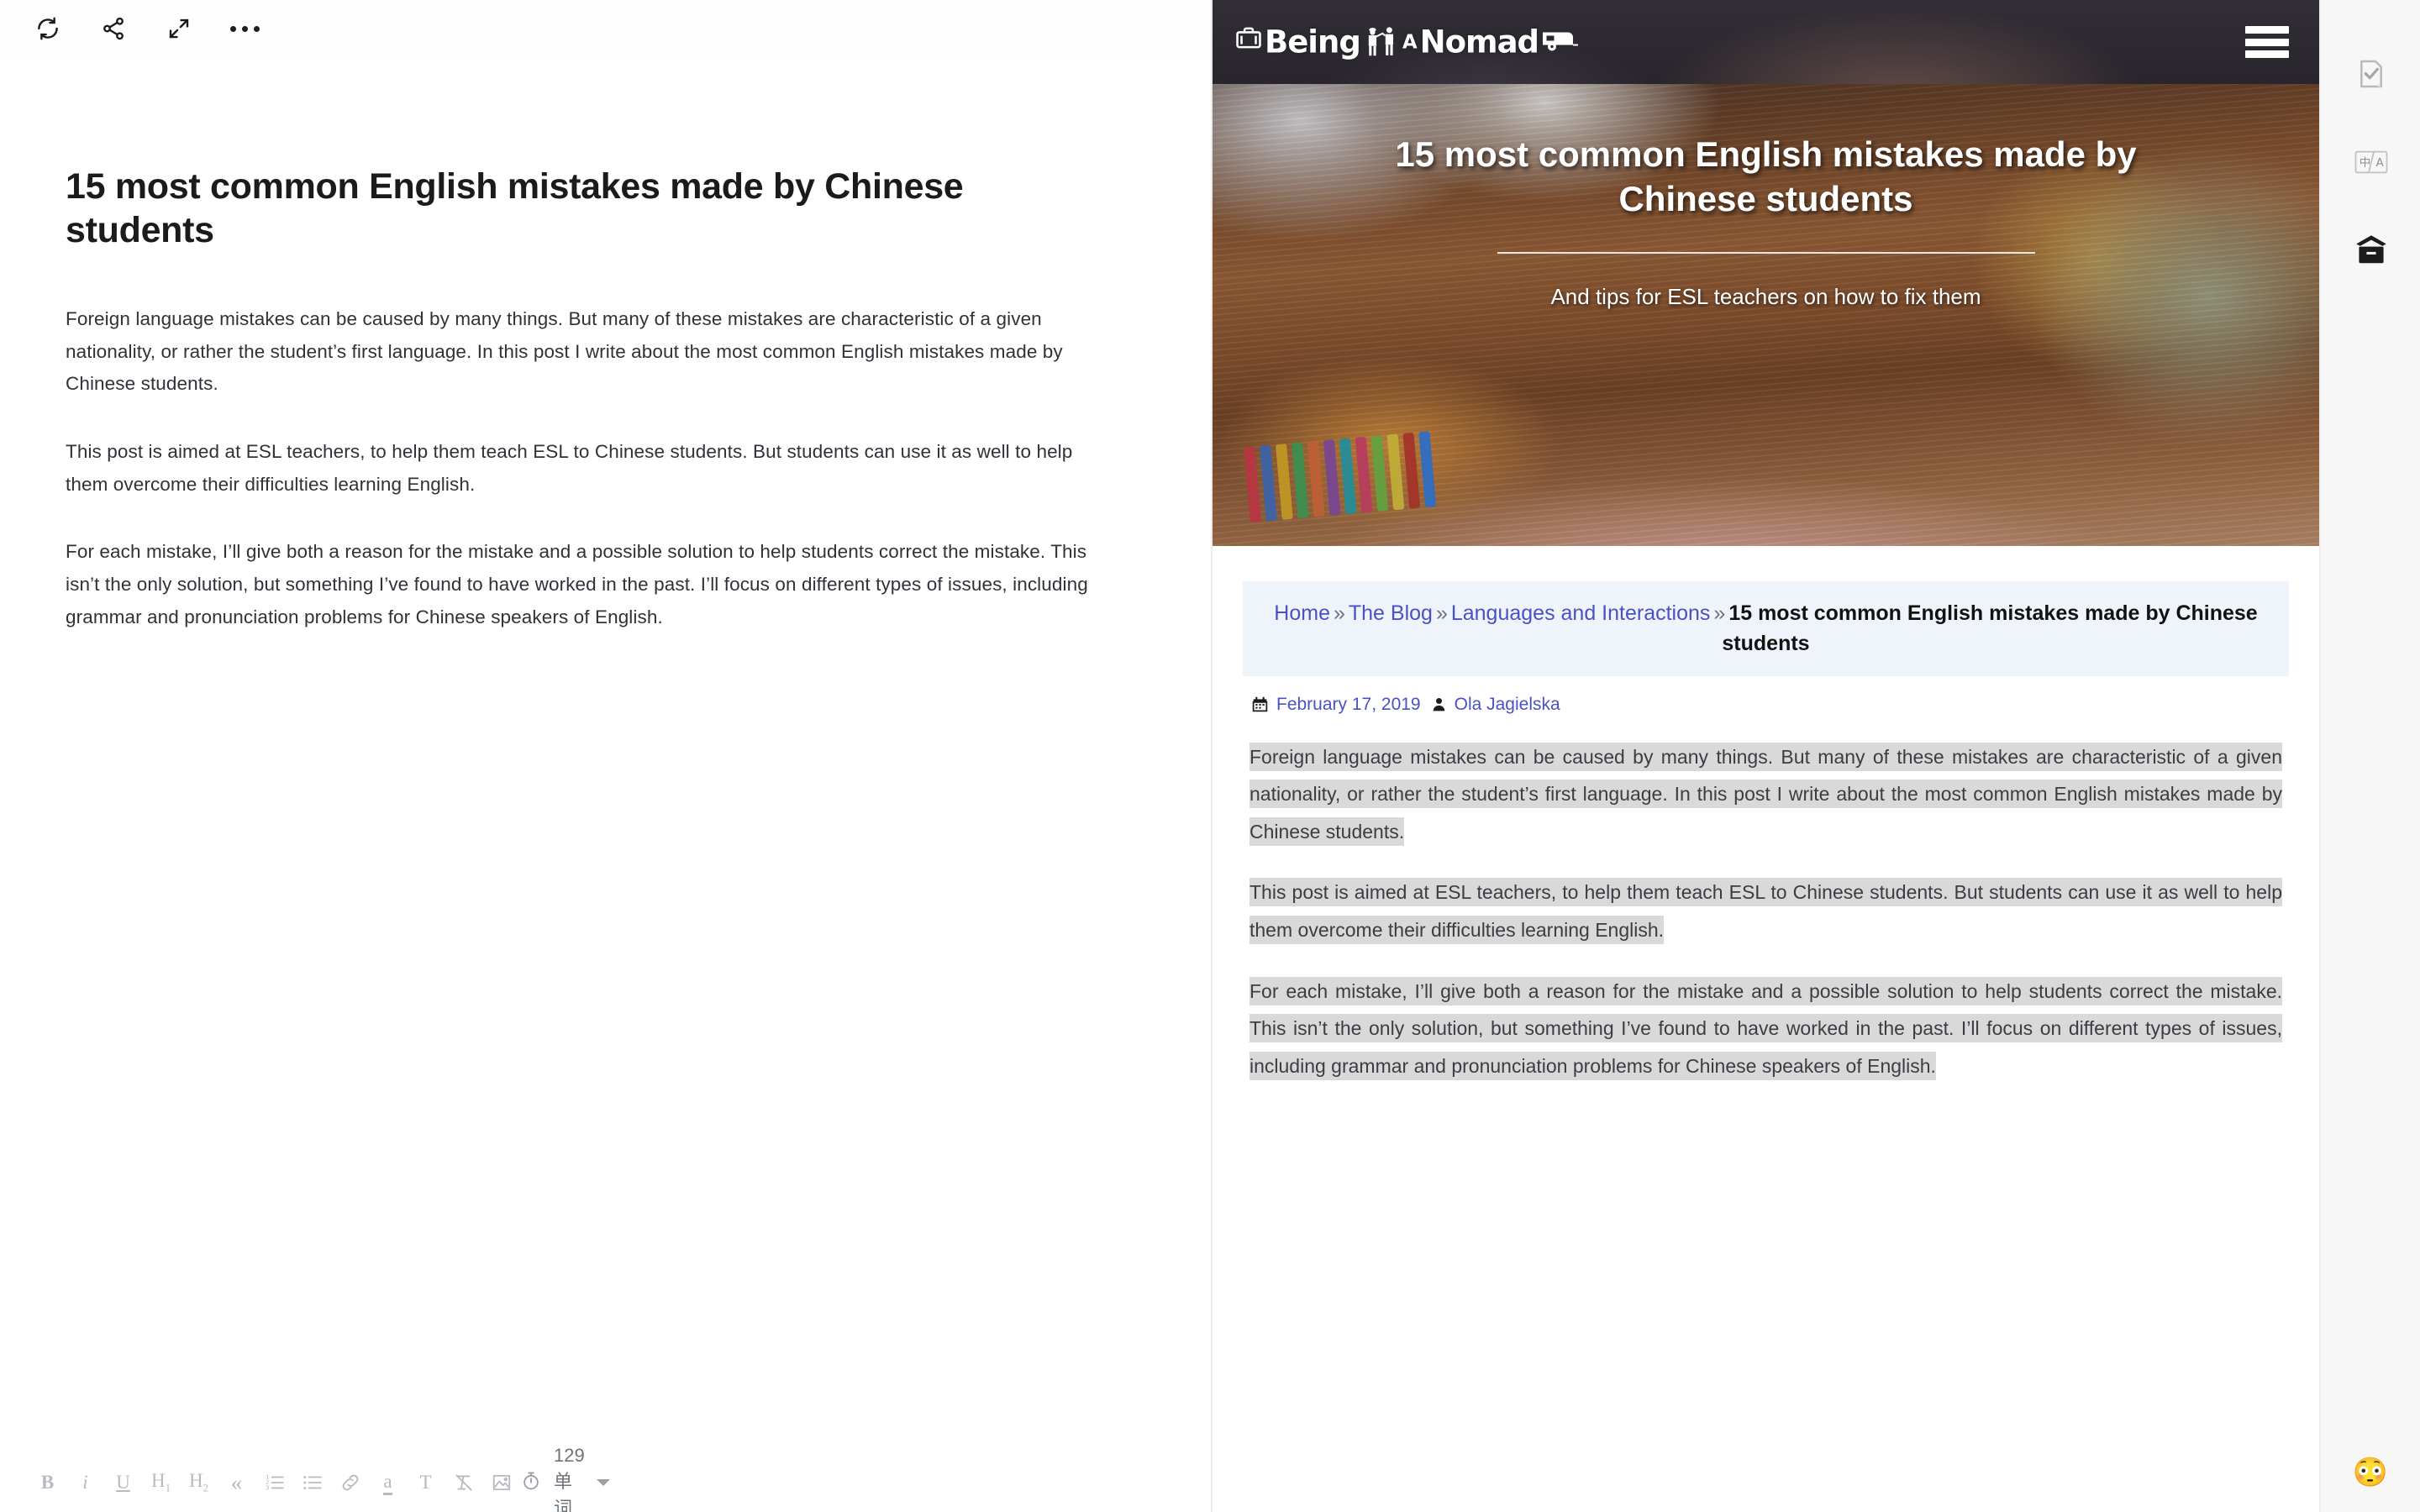 This screenshot has width=2420, height=1512. I want to click on bullet-list-icon, so click(312, 1482).